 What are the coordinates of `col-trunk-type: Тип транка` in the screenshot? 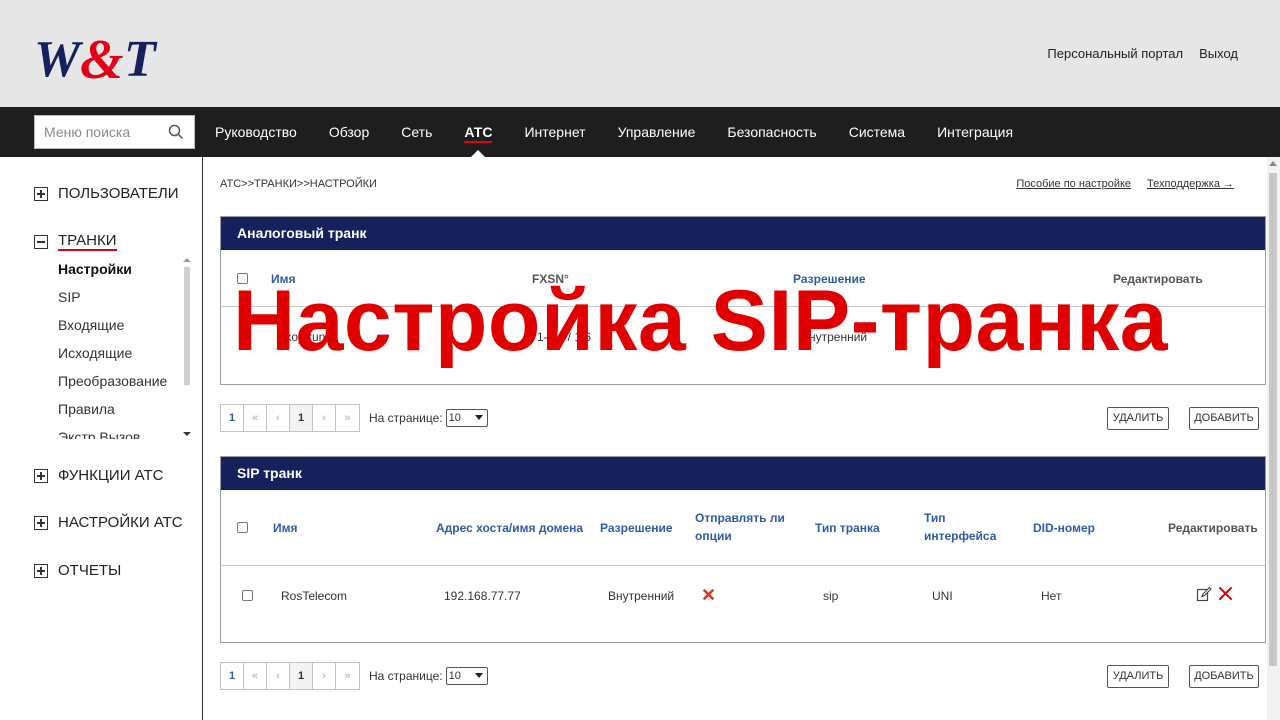 It's located at (847, 528).